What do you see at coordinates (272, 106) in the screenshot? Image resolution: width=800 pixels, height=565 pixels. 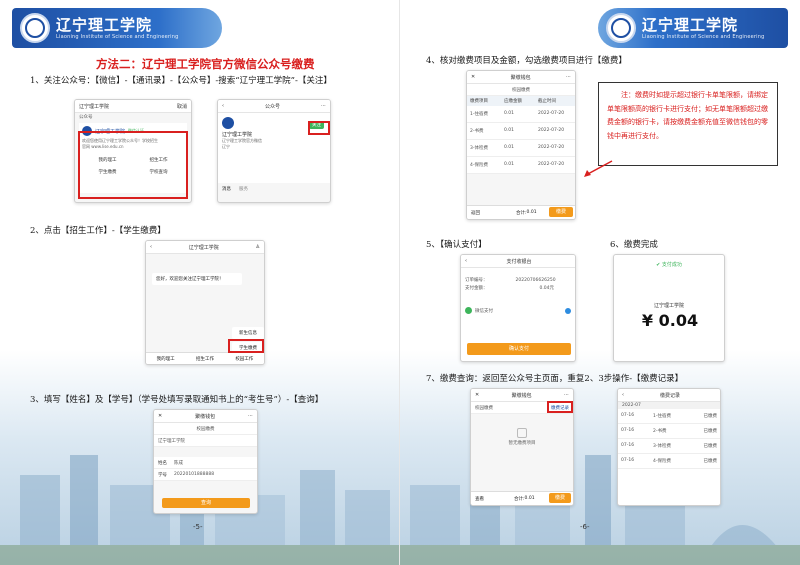 I see `profile-title: 公众号` at bounding box center [272, 106].